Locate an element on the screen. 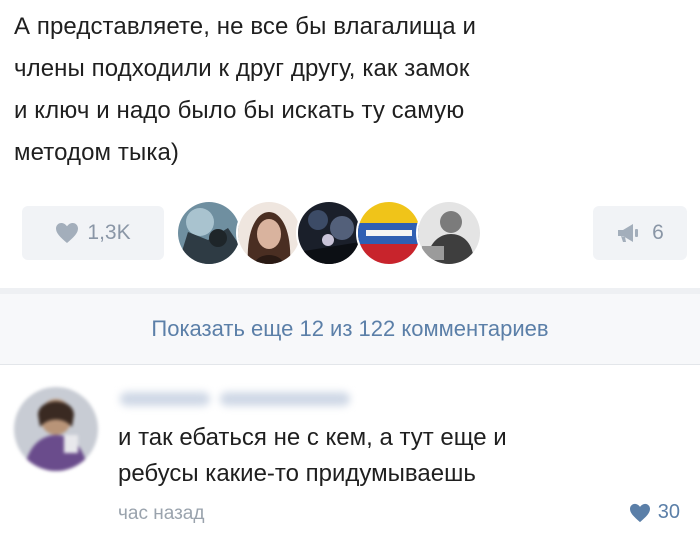 This screenshot has height=545, width=700. post-actions: 1,3K 6 is located at coordinates (354, 233).